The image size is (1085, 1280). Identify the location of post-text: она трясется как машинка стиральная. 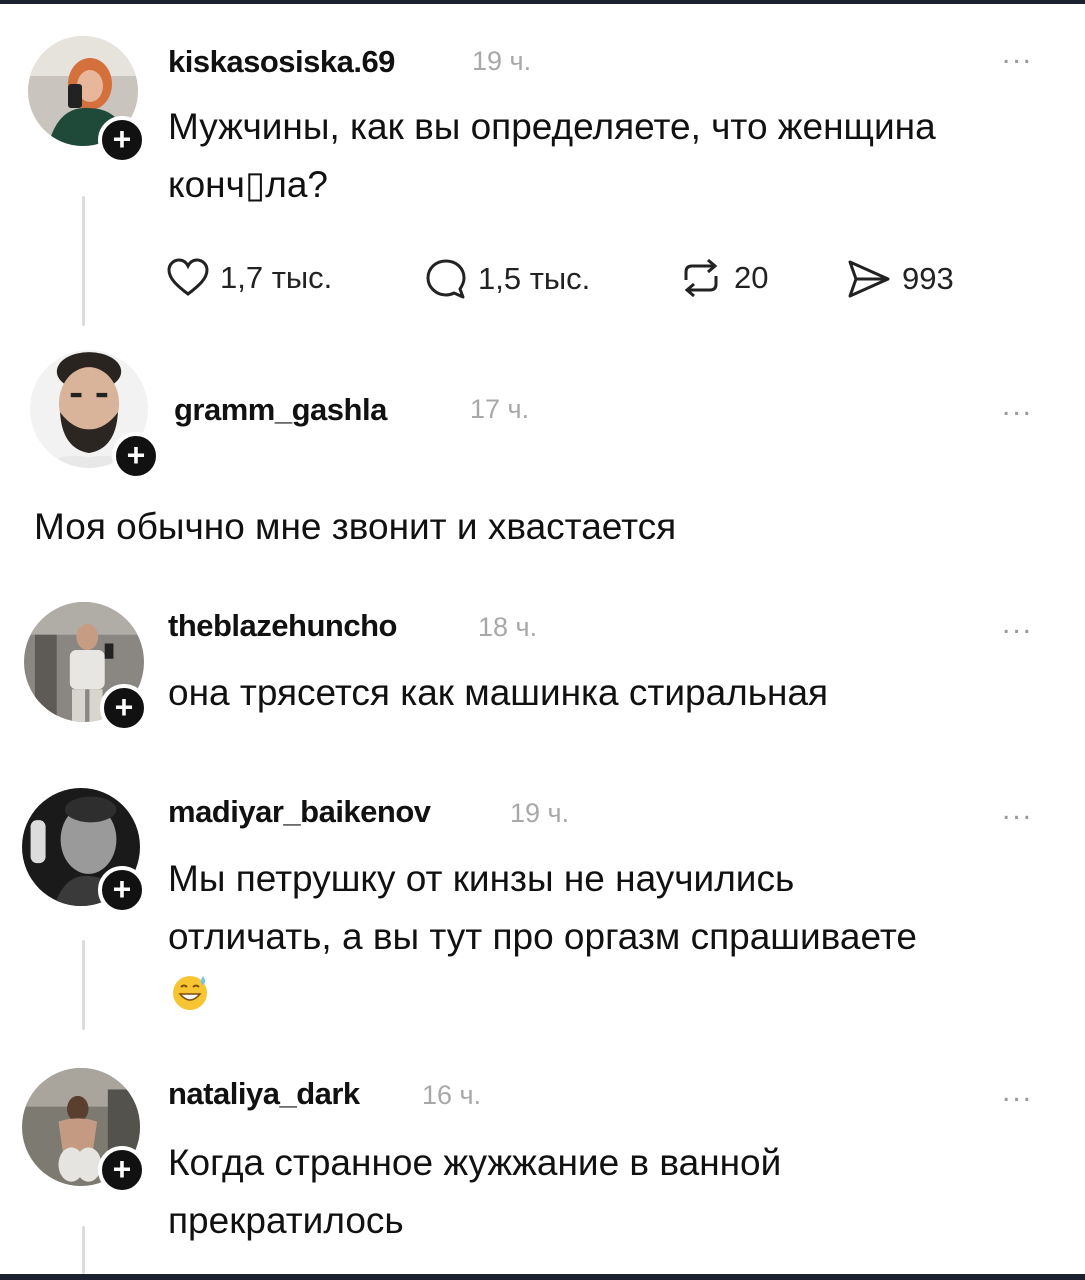
(498, 692).